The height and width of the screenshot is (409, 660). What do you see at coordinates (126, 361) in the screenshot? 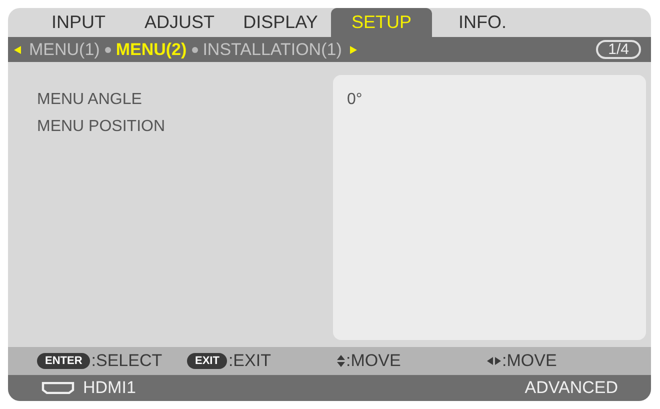
I see `hint-label: :SELECT` at bounding box center [126, 361].